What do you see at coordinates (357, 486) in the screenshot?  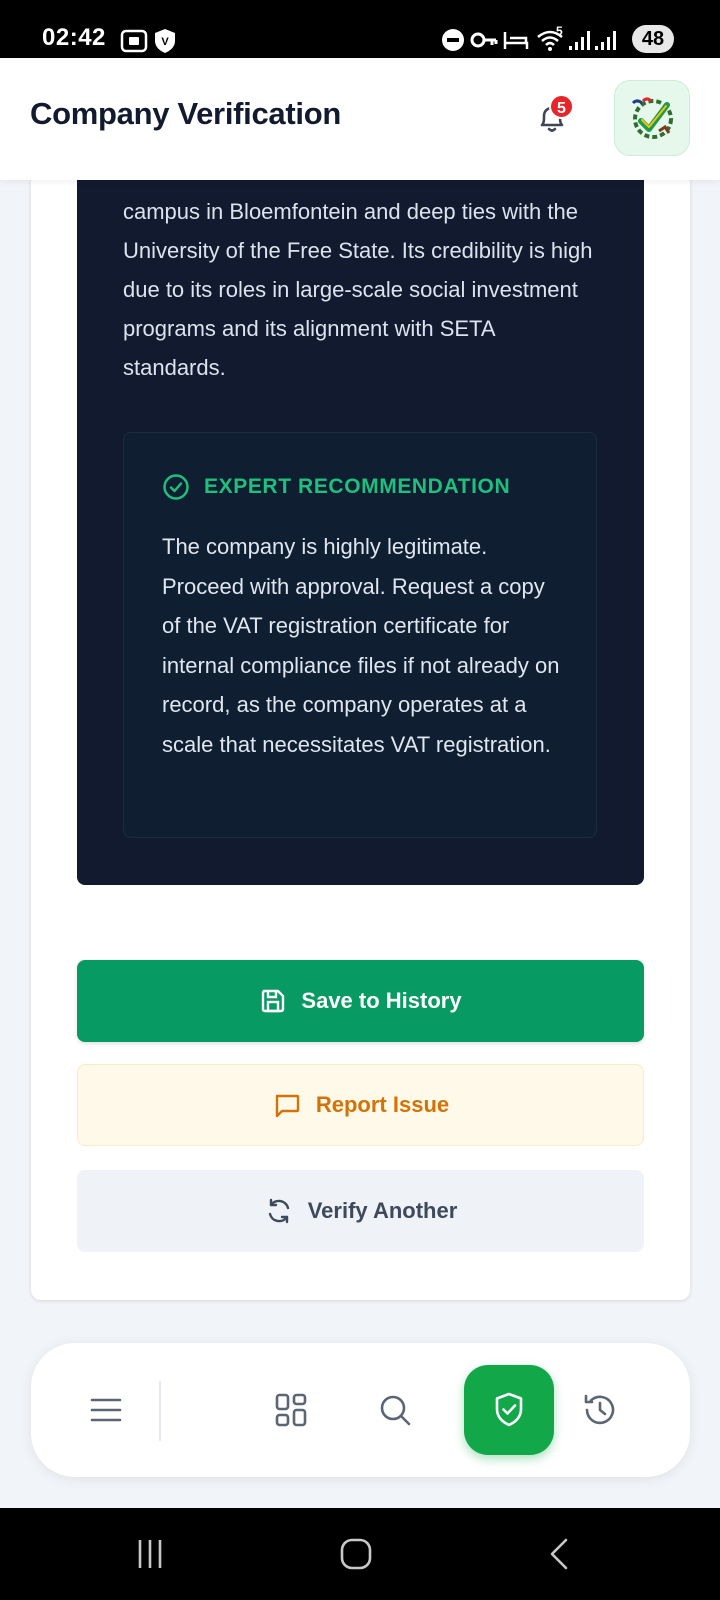 I see `expert-recommendation-title: EXPERT RECOMMENDATION` at bounding box center [357, 486].